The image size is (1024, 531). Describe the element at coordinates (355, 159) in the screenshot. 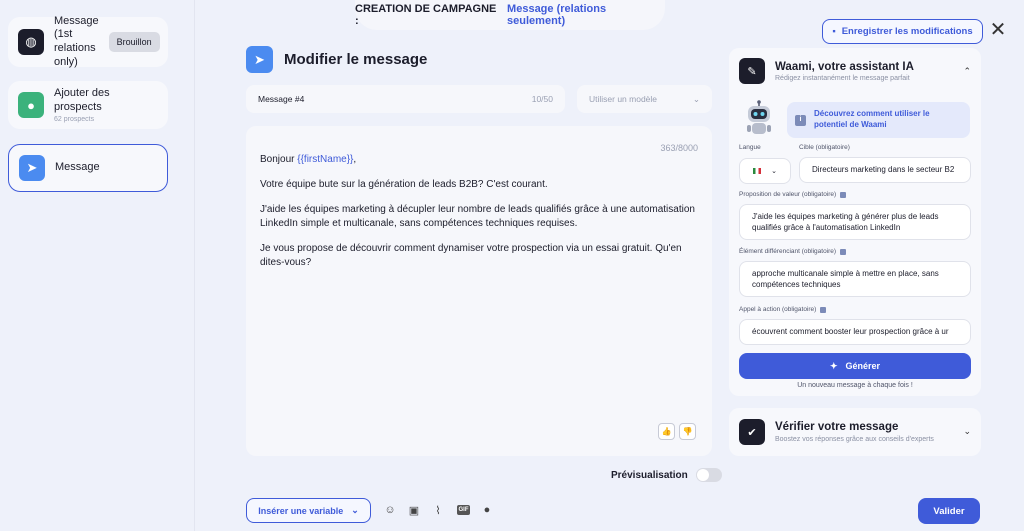

I see `greeting-end: ,` at that location.